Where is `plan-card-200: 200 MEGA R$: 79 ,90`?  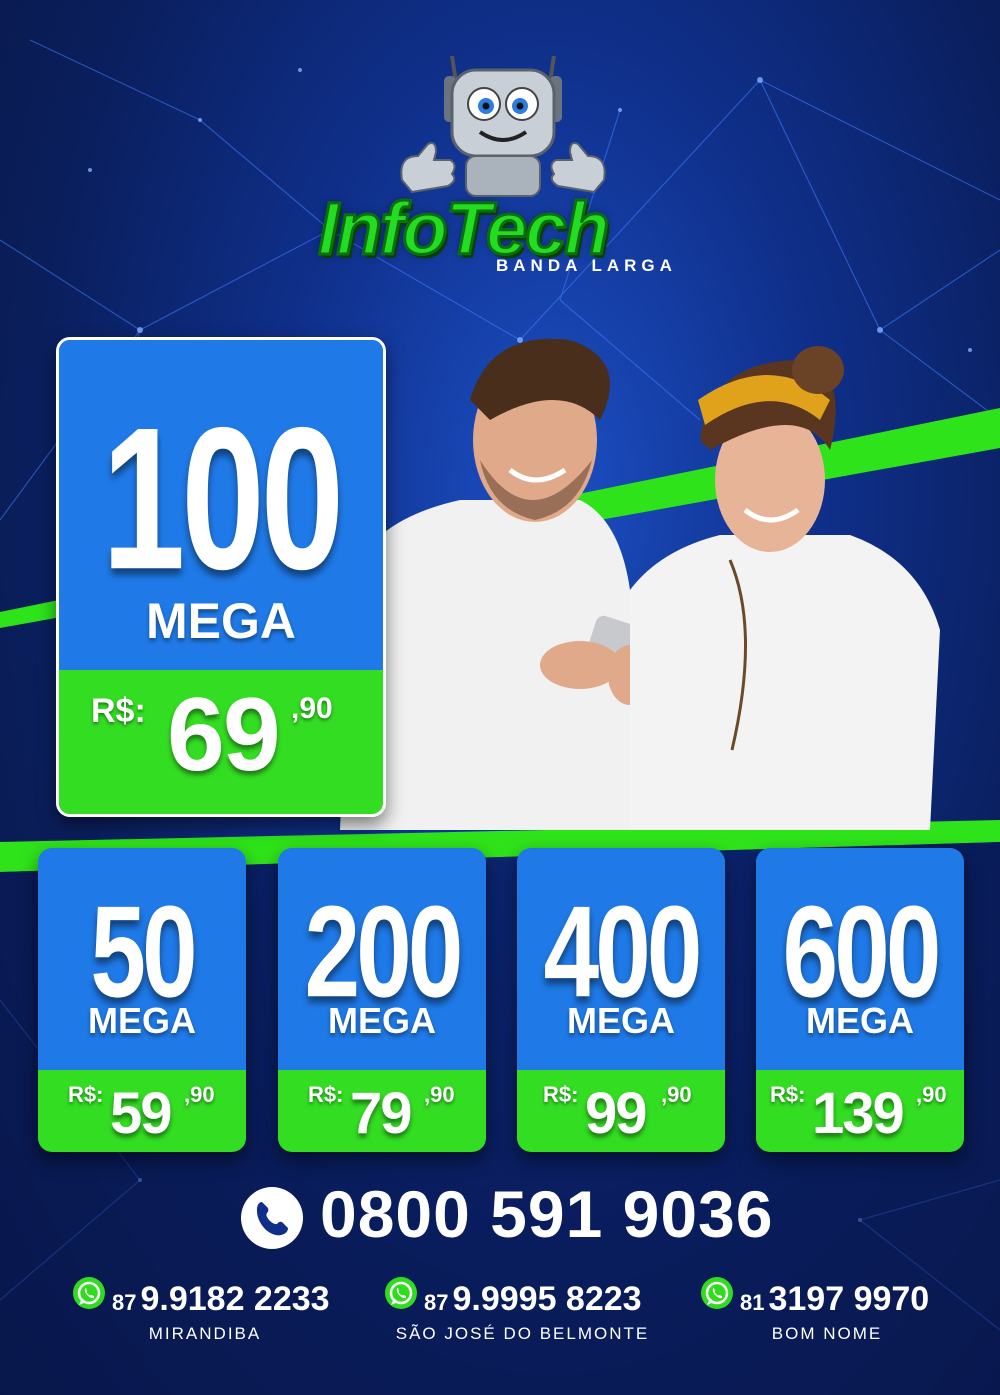 plan-card-200: 200 MEGA R$: 79 ,90 is located at coordinates (382, 1000).